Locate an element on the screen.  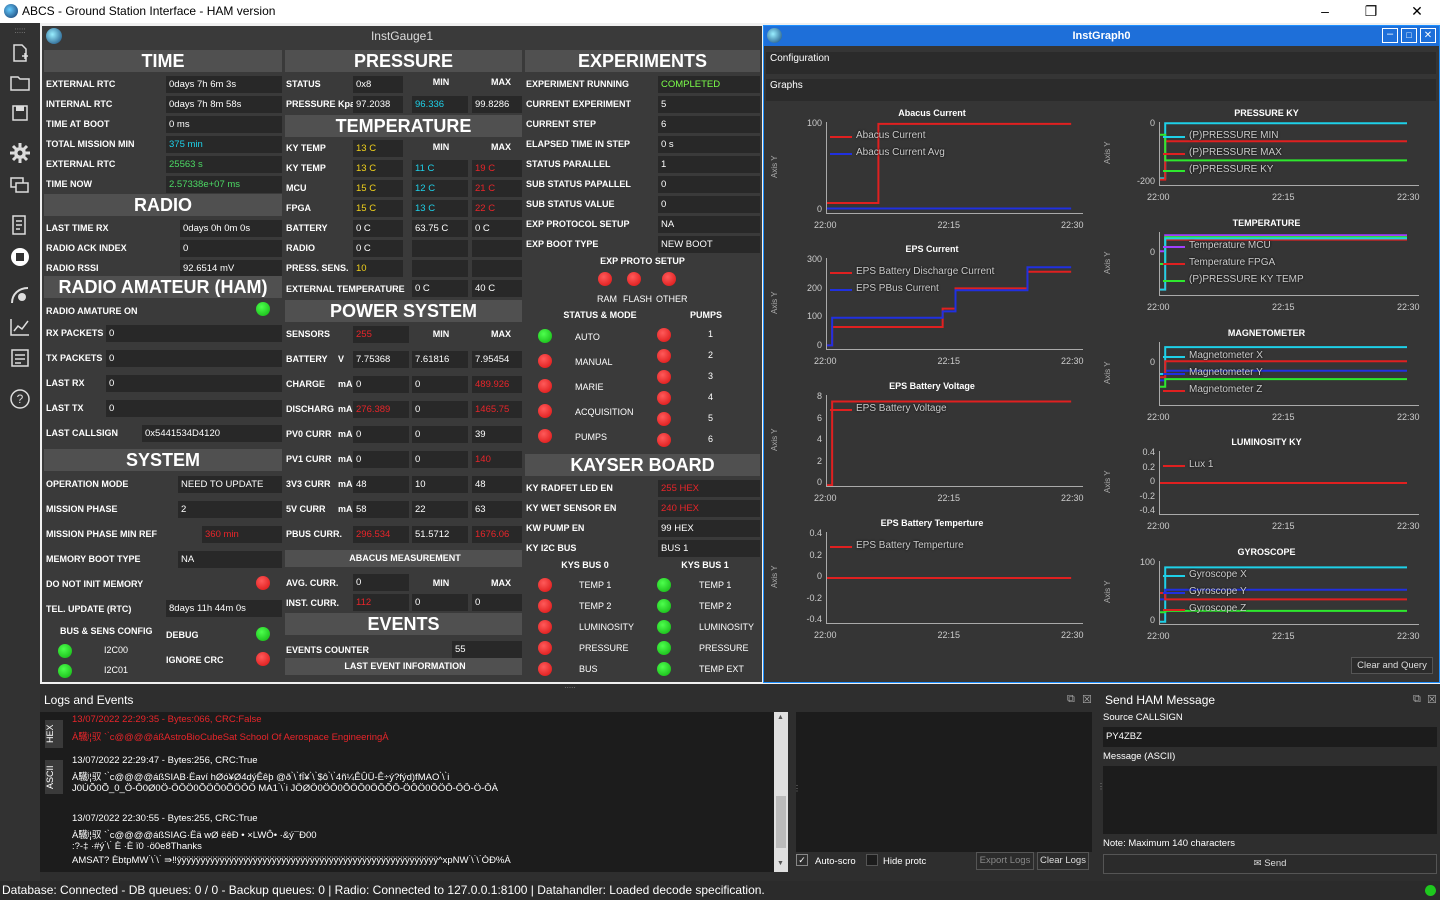
tab-graphs: Graphs is located at coordinates (1101, 90).